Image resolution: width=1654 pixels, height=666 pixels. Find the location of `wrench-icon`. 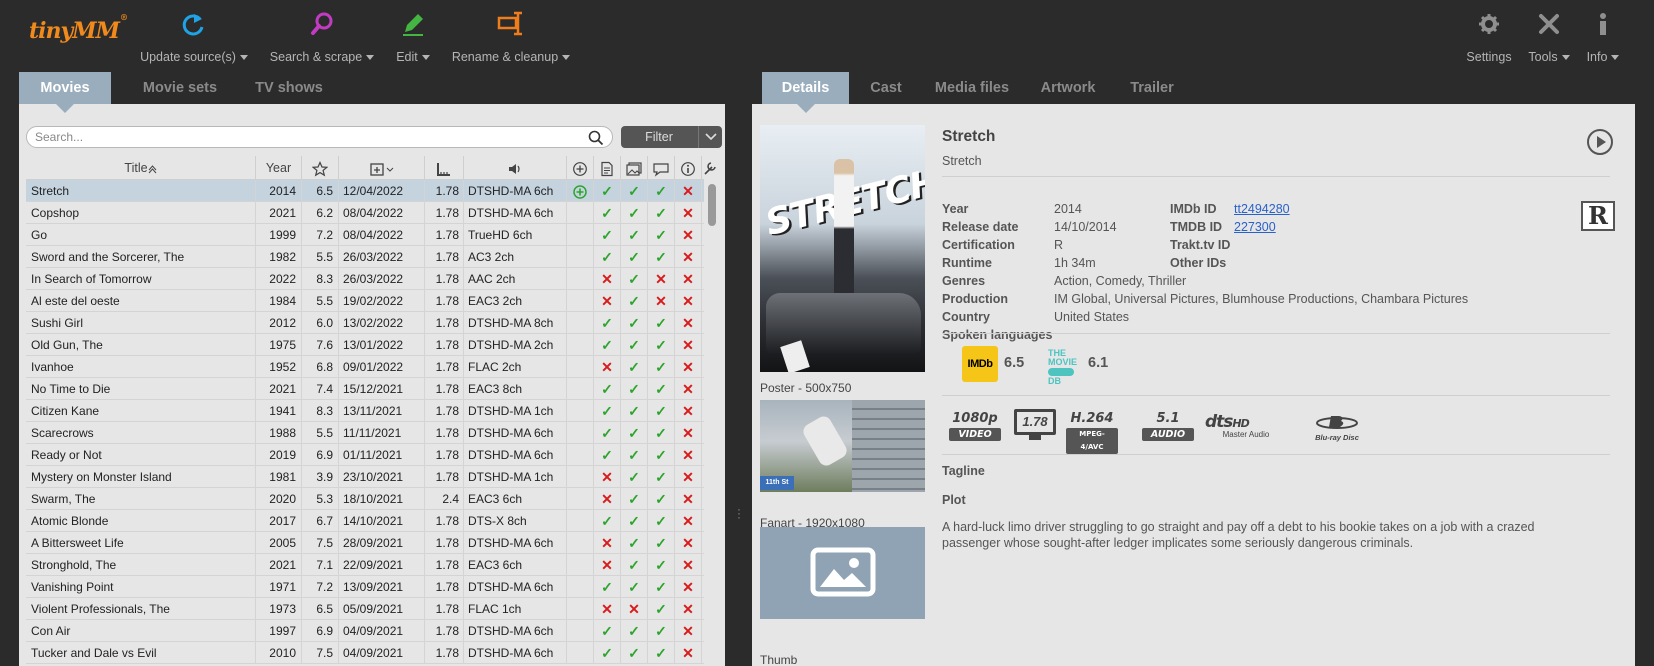

wrench-icon is located at coordinates (710, 169).